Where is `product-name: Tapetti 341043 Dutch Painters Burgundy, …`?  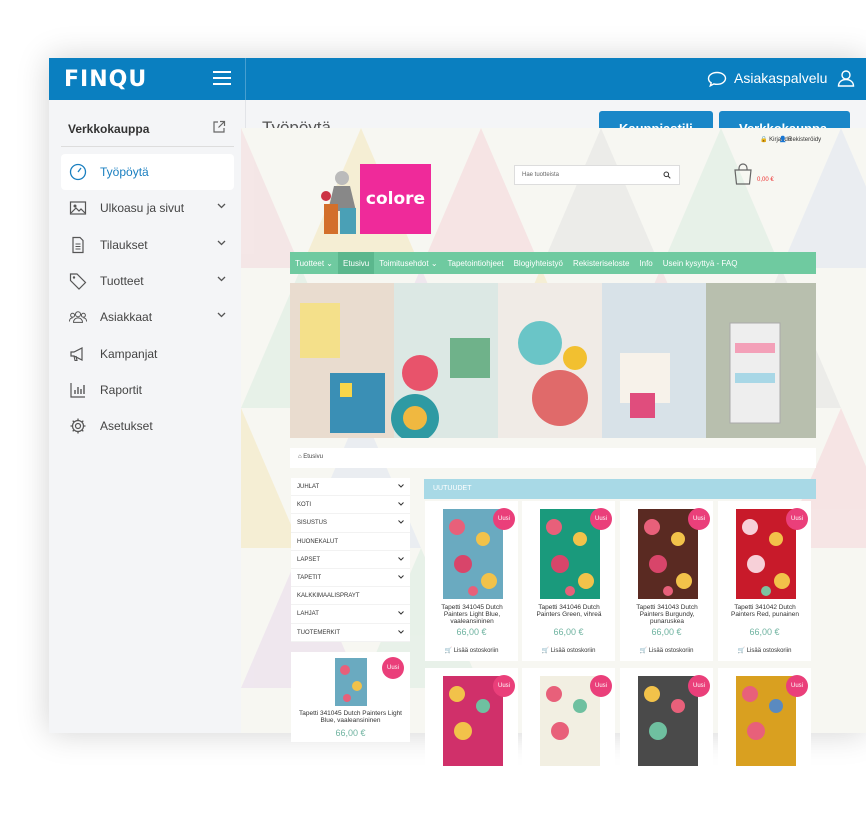 product-name: Tapetti 341043 Dutch Painters Burgundy, … is located at coordinates (667, 614).